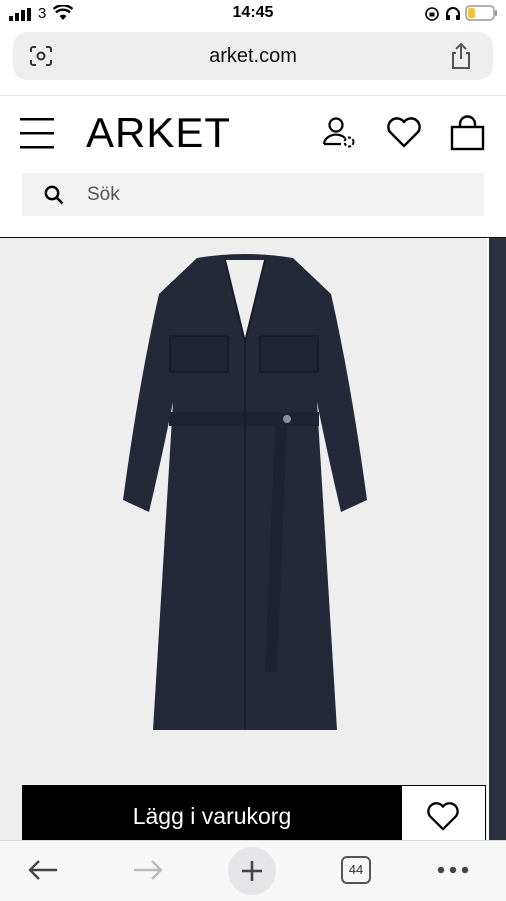  I want to click on share-icon, so click(461, 56).